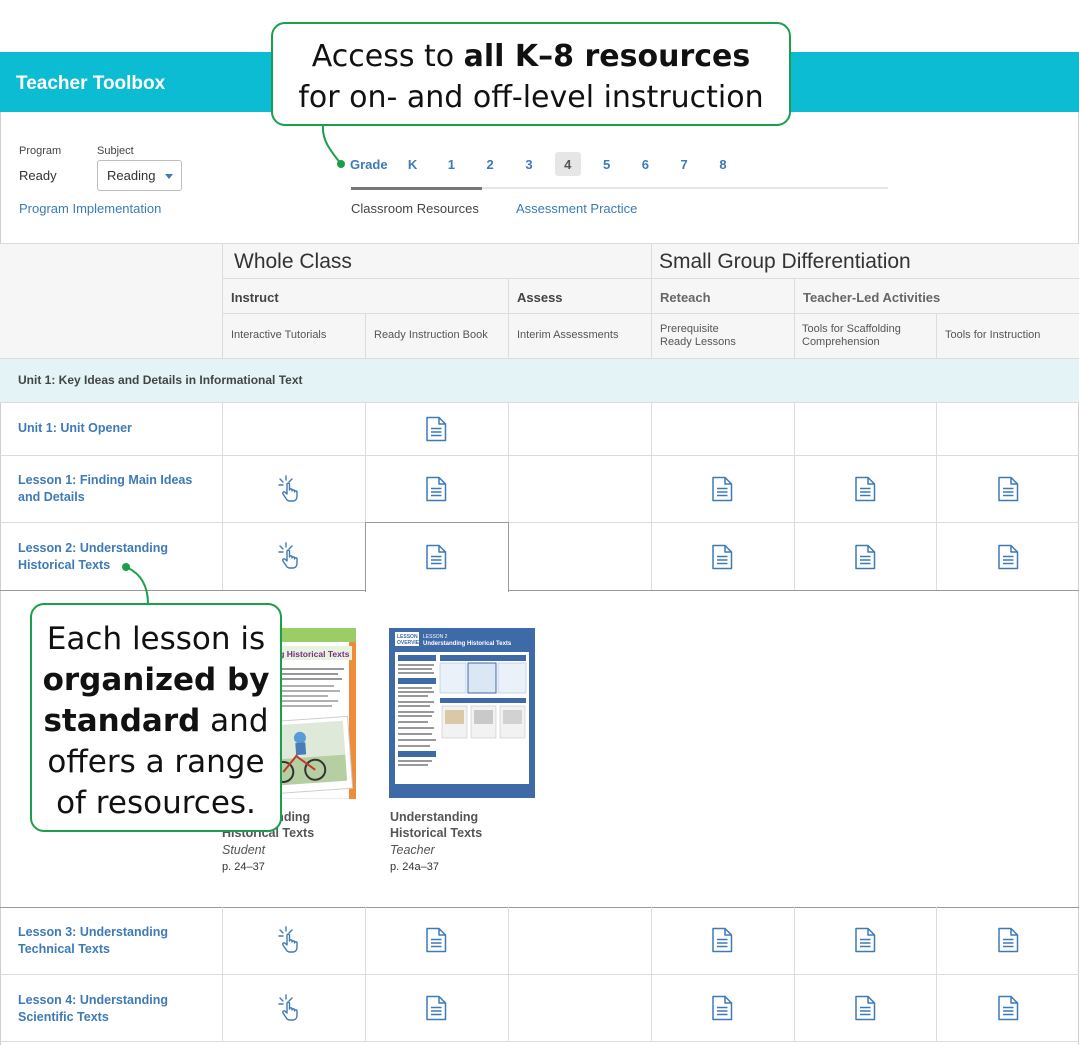 This screenshot has width=1079, height=1045. Describe the element at coordinates (234, 721) in the screenshot. I see `callout-left-line3-rest: and` at that location.